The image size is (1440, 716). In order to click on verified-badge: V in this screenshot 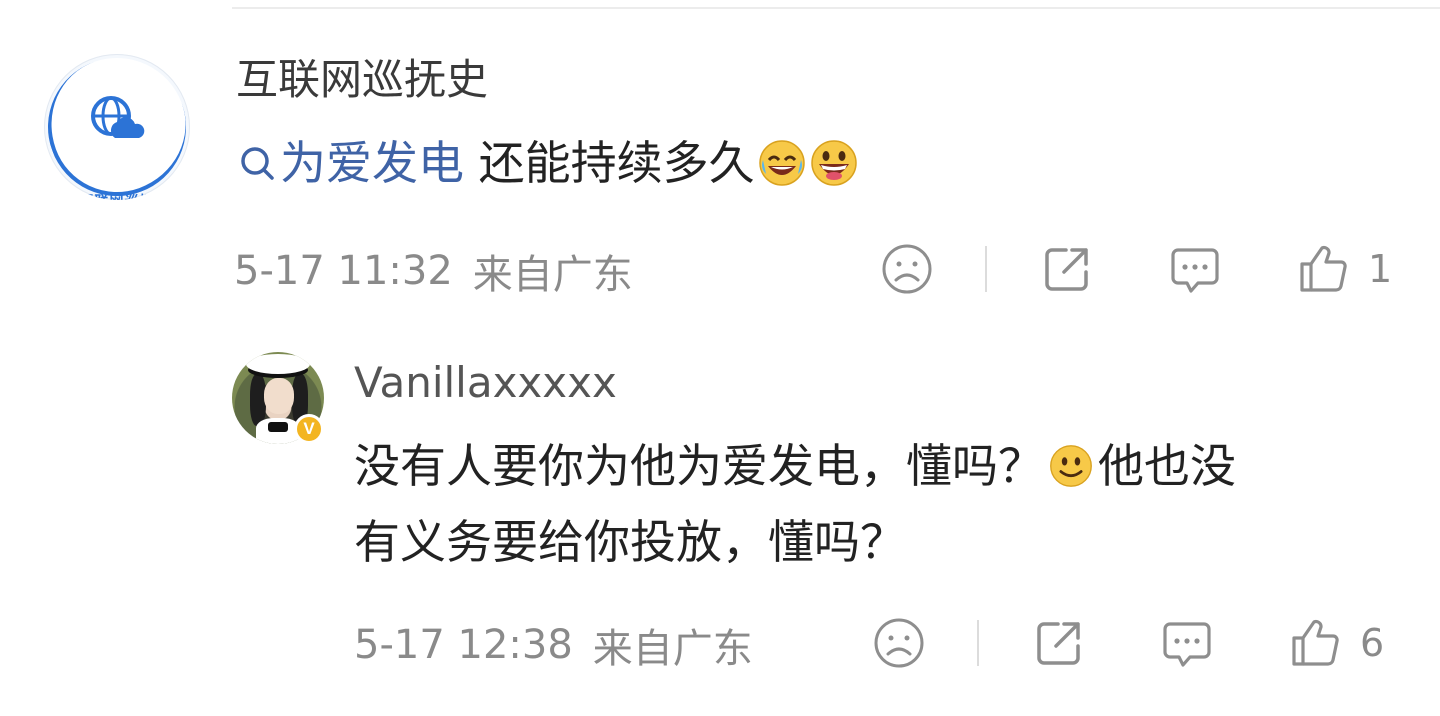, I will do `click(309, 429)`.